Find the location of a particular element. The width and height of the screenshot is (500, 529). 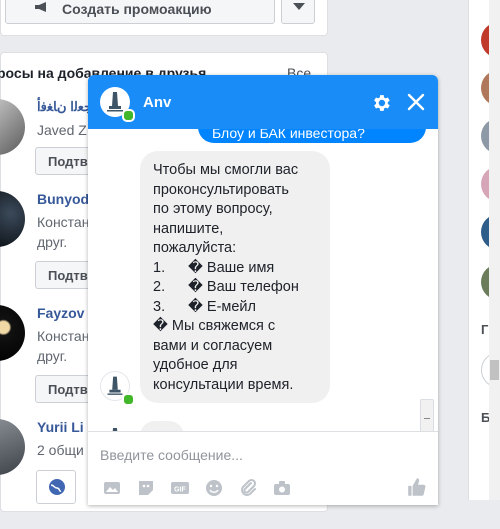

gif-icon: GIF is located at coordinates (180, 488).